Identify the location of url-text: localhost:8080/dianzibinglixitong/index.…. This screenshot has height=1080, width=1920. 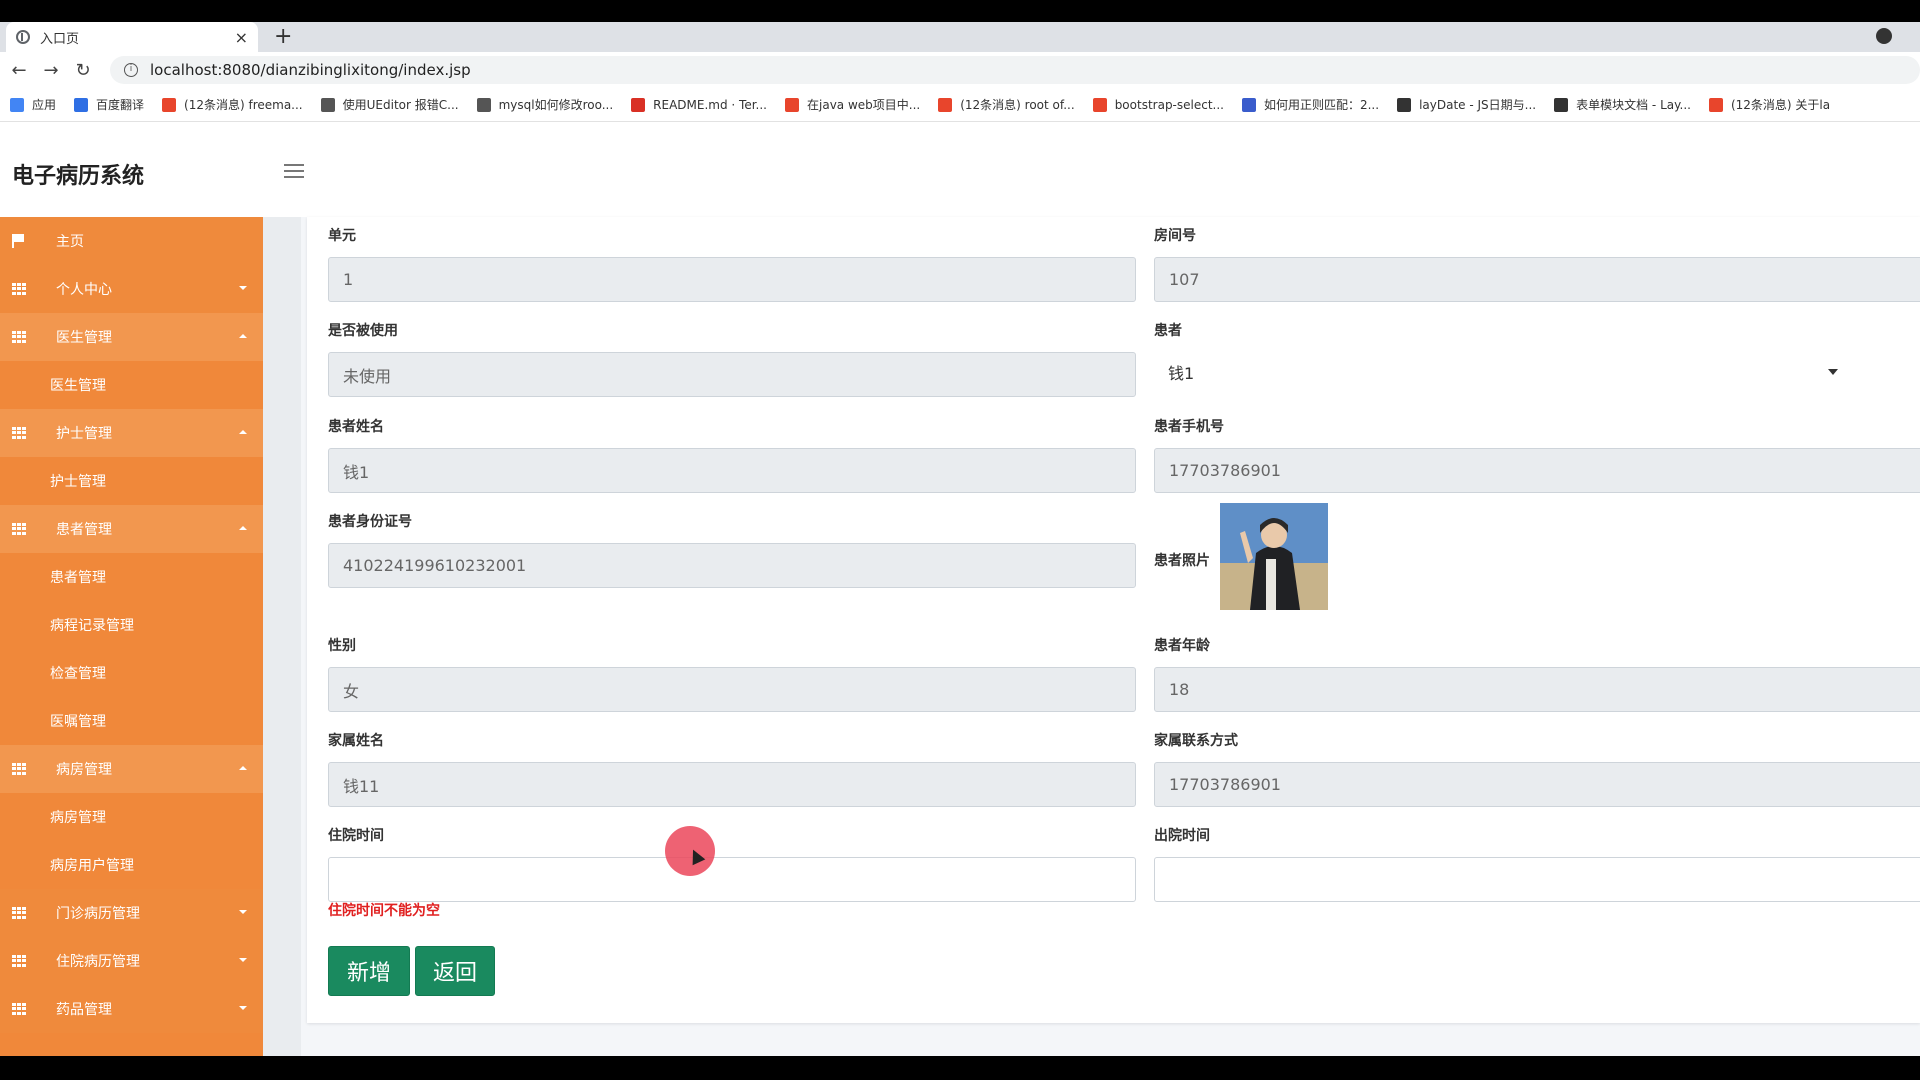
(310, 70).